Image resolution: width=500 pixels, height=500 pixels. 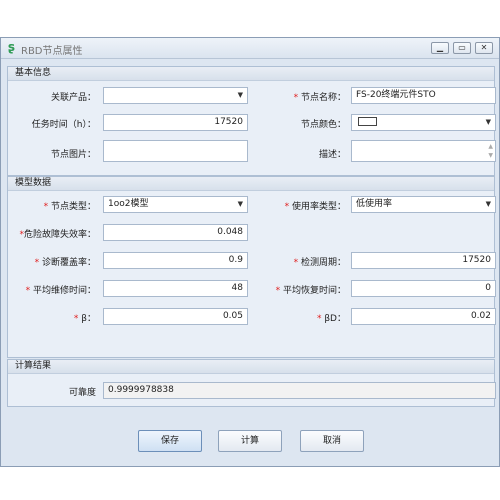 I want to click on save-button: 保存, so click(x=170, y=441).